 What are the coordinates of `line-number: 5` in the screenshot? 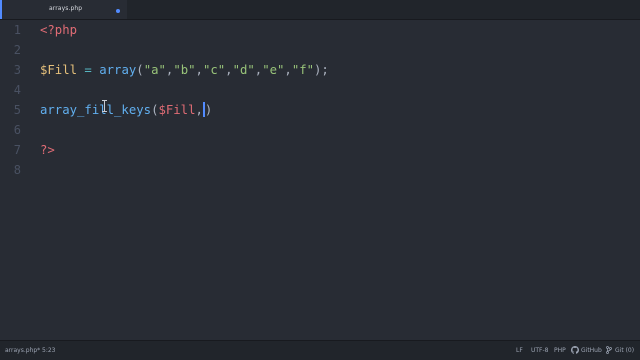 It's located at (17, 110).